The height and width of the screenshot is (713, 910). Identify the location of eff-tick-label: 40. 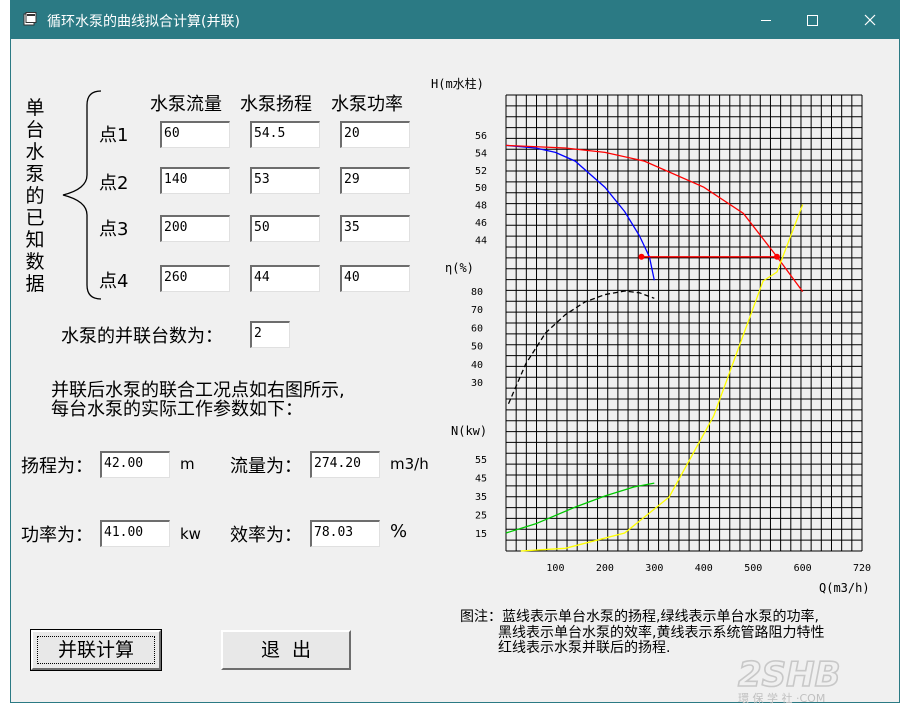
(477, 365).